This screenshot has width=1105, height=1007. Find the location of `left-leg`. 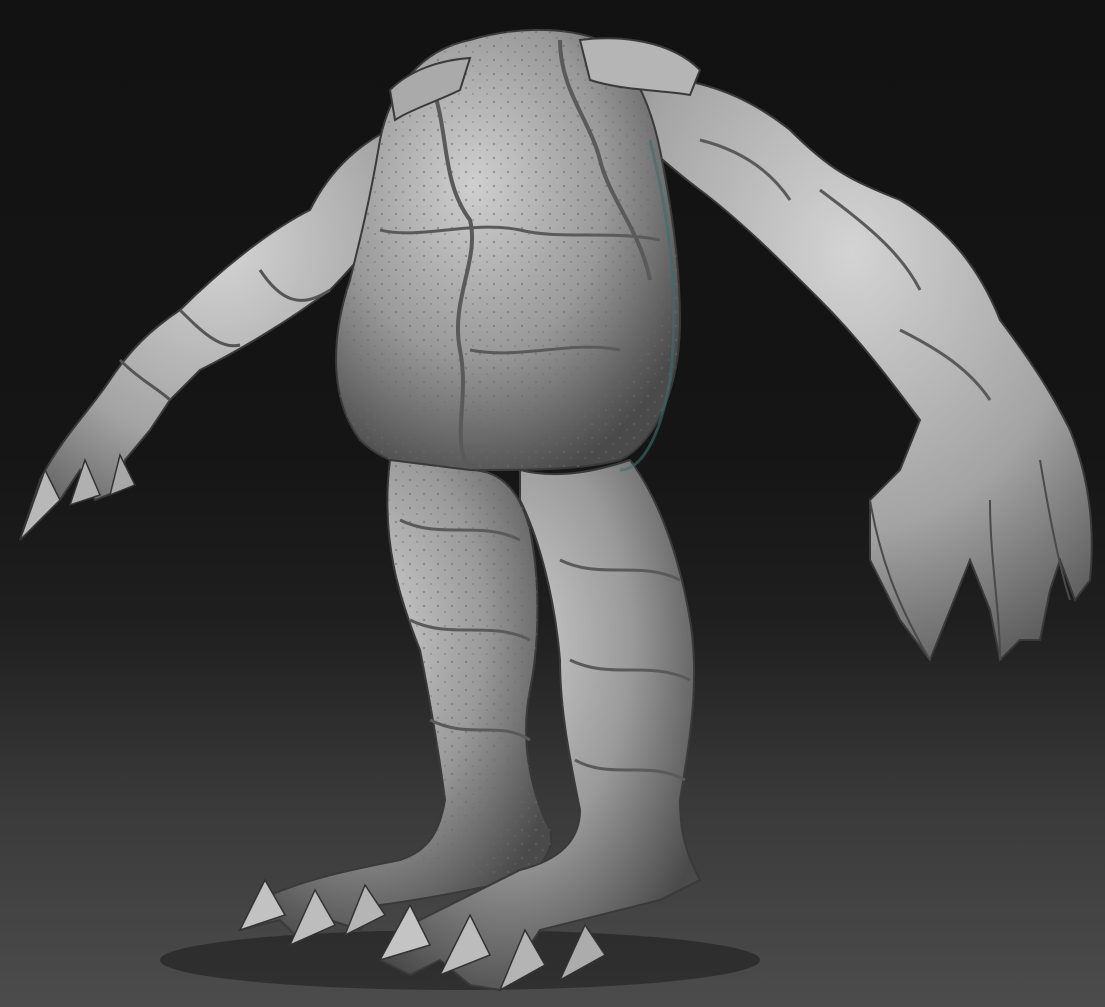

left-leg is located at coordinates (394, 702).